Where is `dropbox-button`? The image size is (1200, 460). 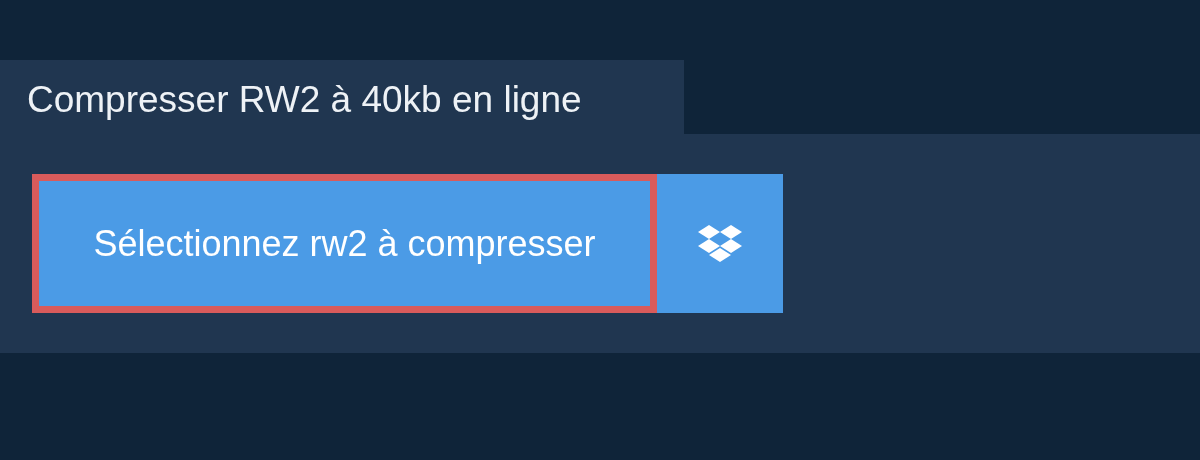 dropbox-button is located at coordinates (720, 243).